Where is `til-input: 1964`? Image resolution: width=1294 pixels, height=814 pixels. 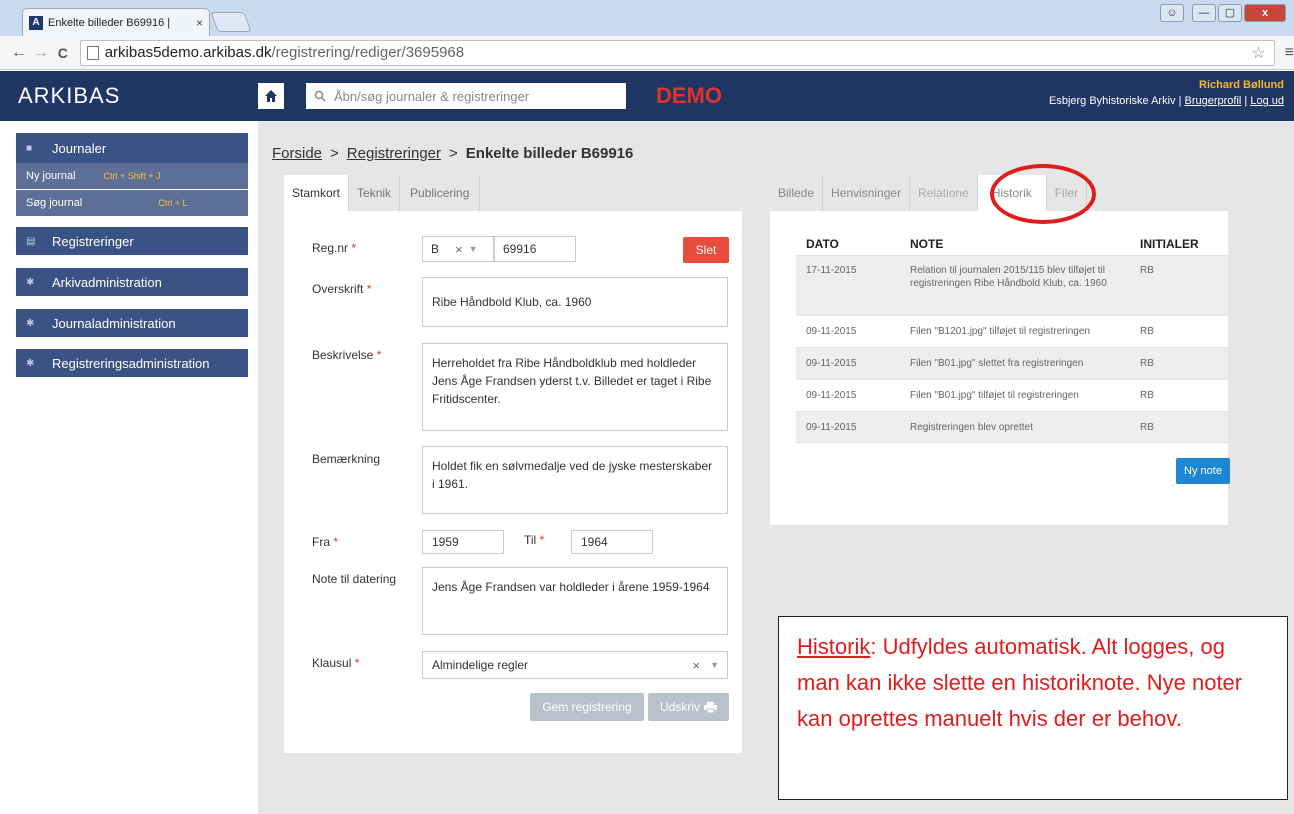
til-input: 1964 is located at coordinates (612, 542).